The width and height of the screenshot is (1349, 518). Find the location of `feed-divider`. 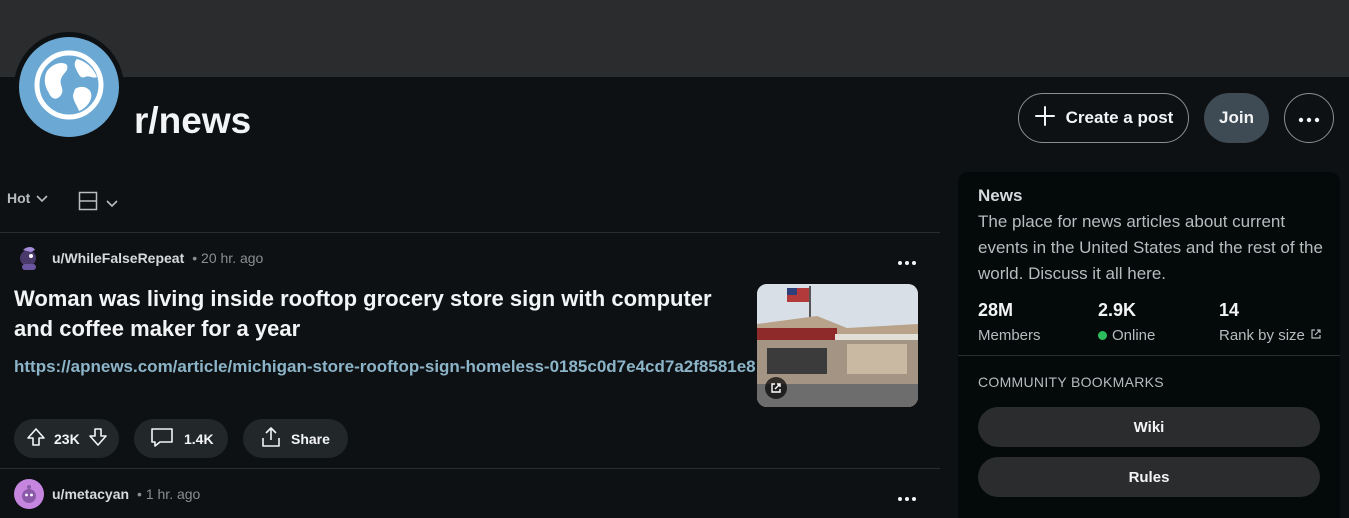

feed-divider is located at coordinates (470, 232).